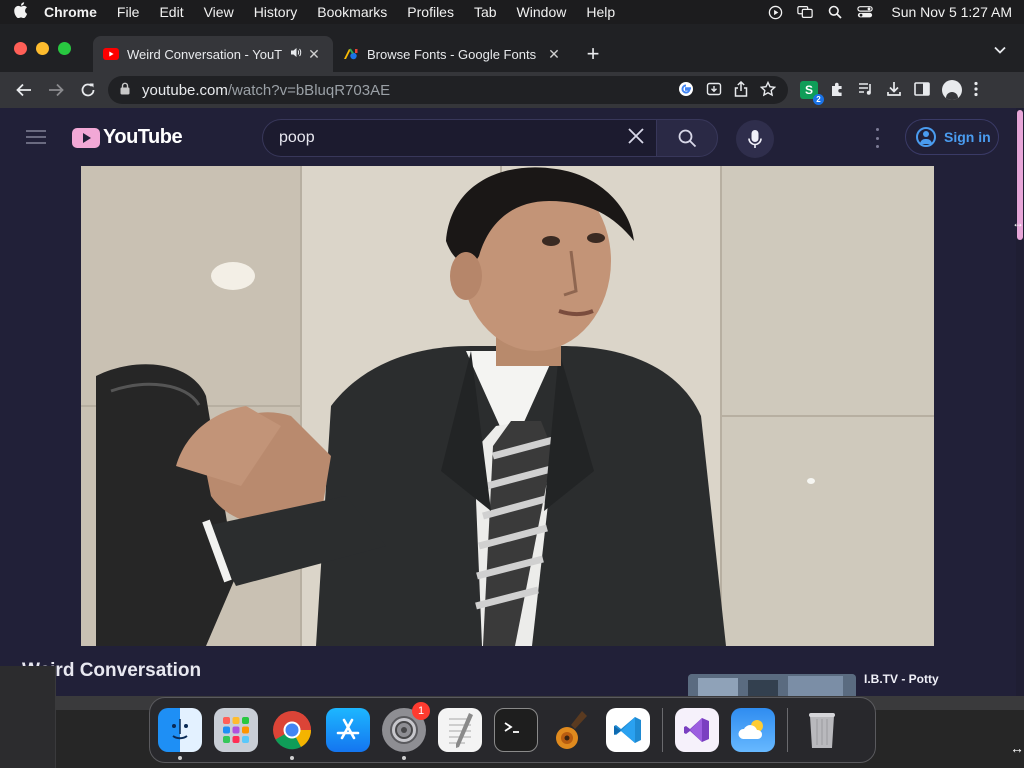 This screenshot has width=1024, height=768. I want to click on garageband-icon, so click(572, 730).